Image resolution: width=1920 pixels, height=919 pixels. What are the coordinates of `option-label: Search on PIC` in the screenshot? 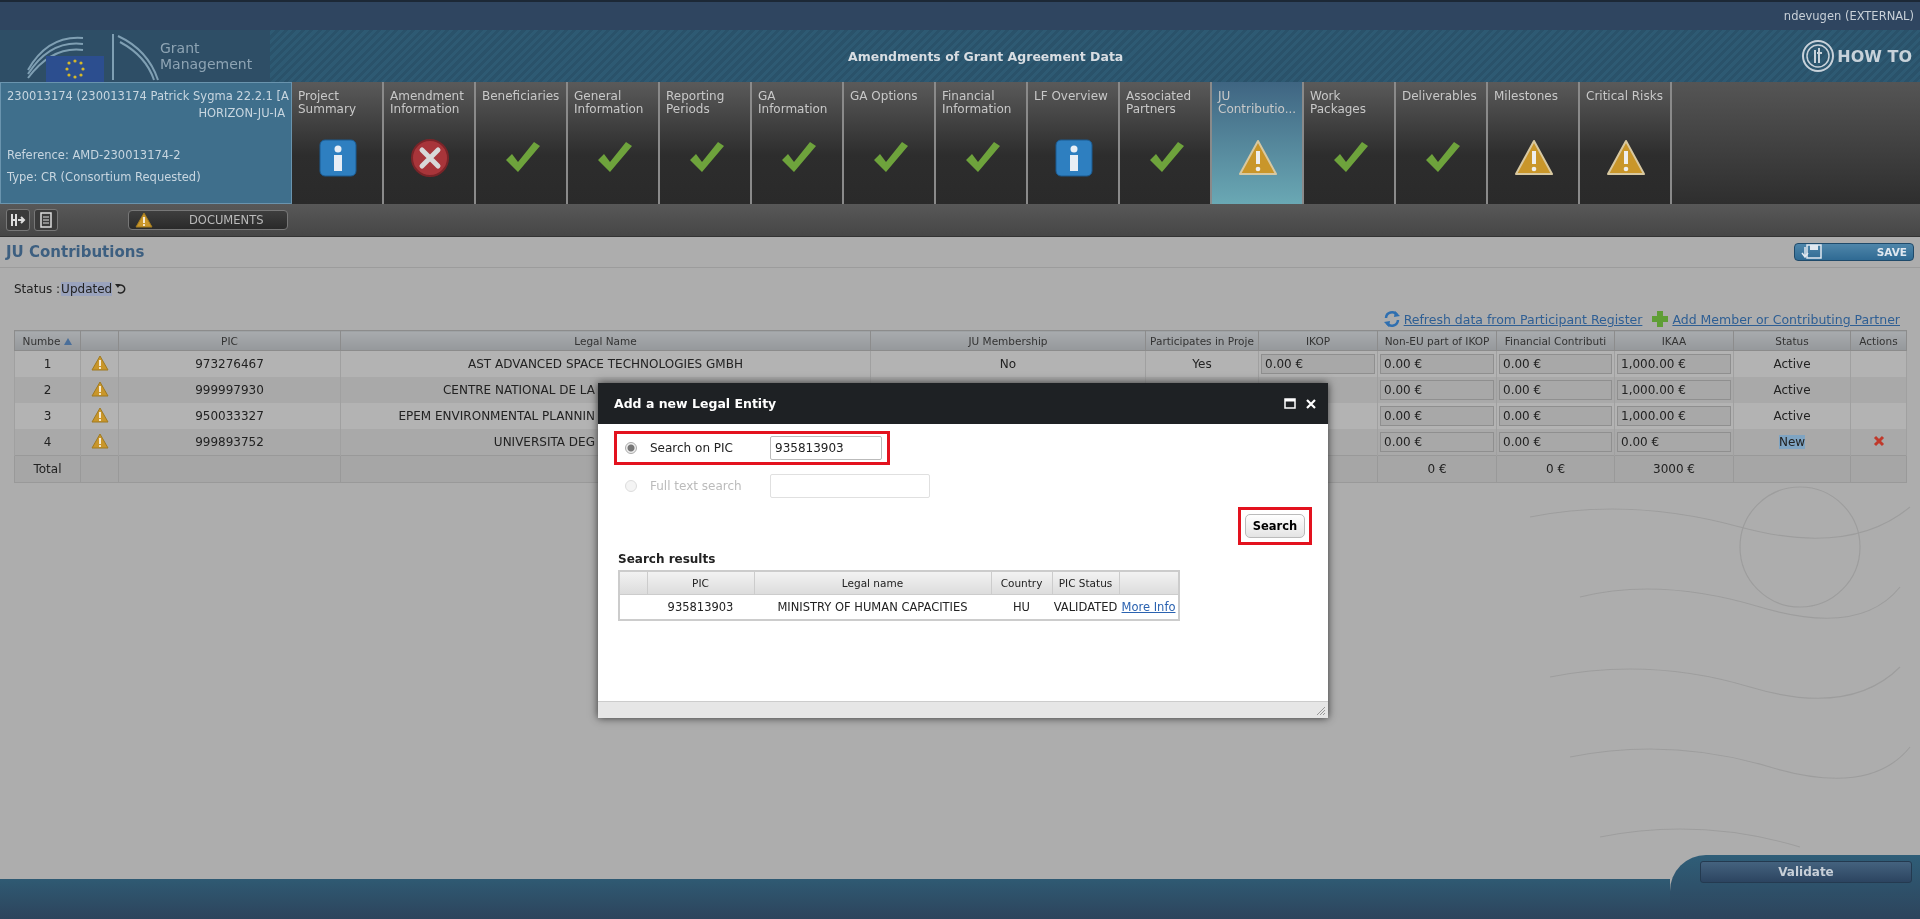 It's located at (692, 448).